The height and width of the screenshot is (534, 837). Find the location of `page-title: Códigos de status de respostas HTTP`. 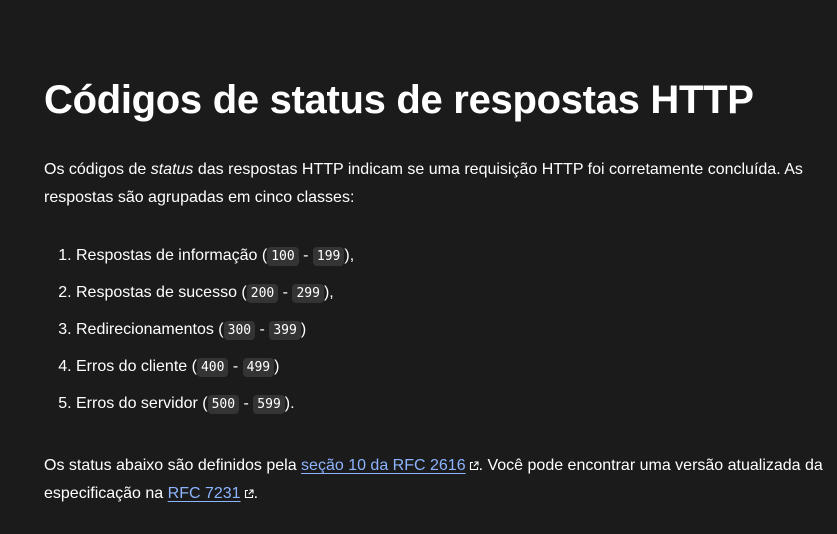

page-title: Códigos de status de respostas HTTP is located at coordinates (399, 100).